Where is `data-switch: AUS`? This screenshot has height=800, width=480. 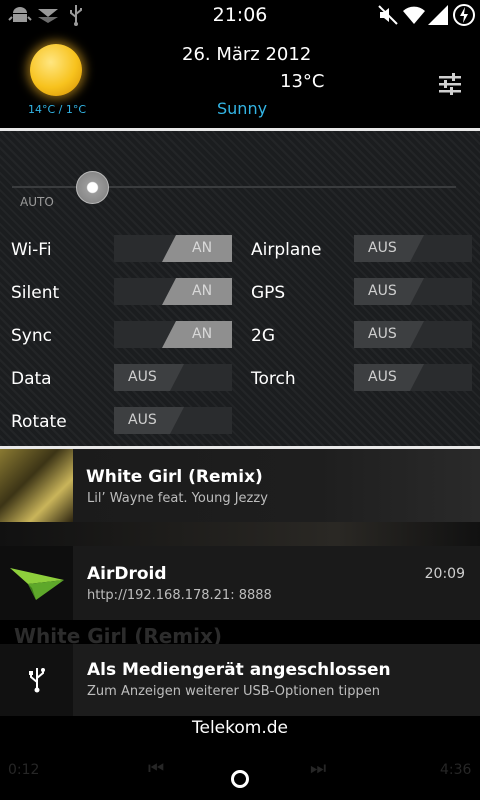
data-switch: AUS is located at coordinates (173, 377).